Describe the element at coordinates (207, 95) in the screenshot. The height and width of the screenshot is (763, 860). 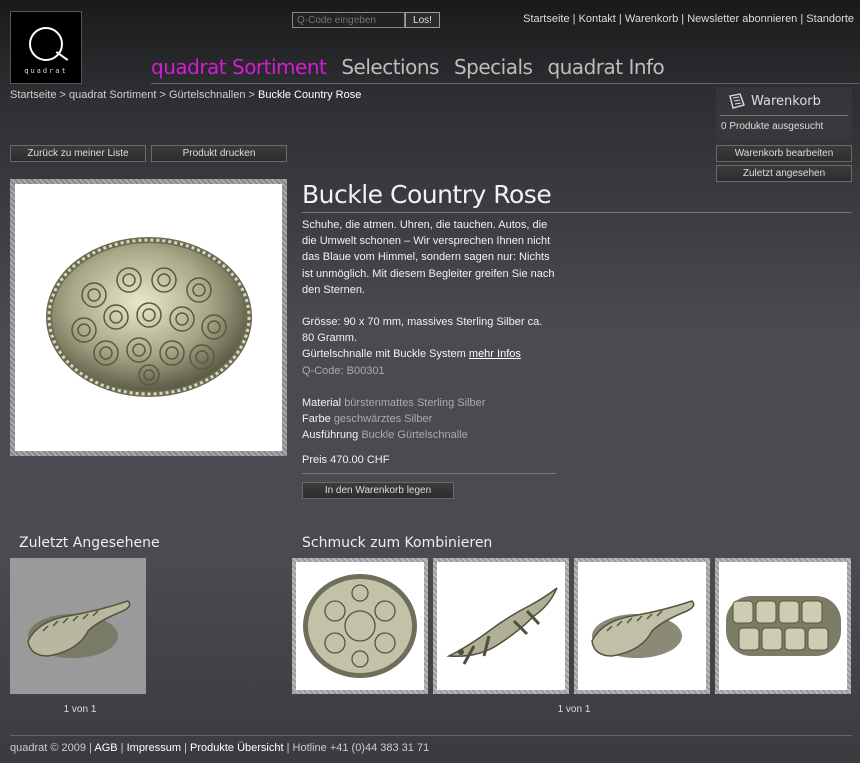
I see `breadcrumb-guertelschnallen: Gürtelschnallen` at that location.